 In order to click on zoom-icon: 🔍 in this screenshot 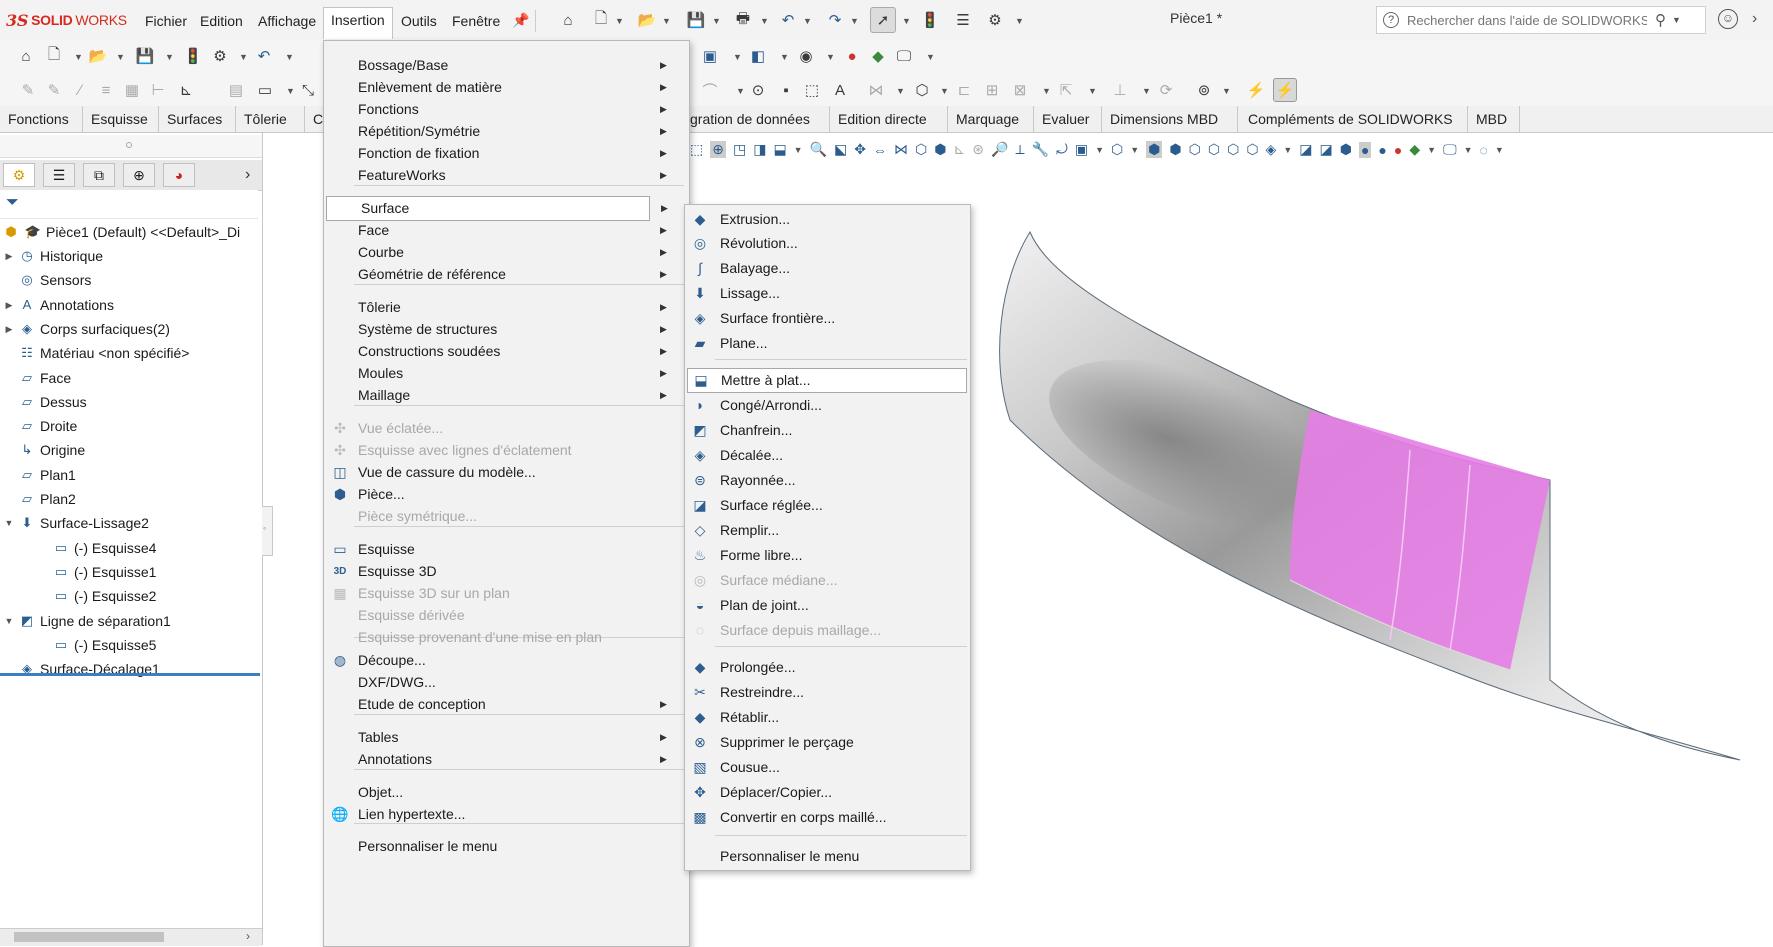, I will do `click(818, 149)`.